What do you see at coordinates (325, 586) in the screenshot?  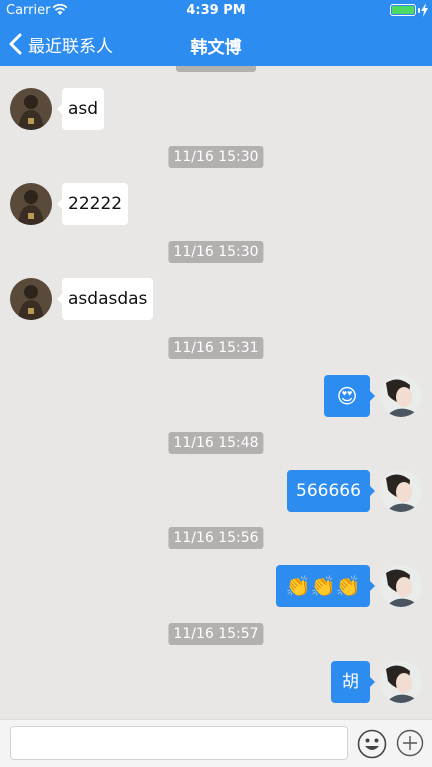 I see `message-bubble-outgoing: 👏👏👏` at bounding box center [325, 586].